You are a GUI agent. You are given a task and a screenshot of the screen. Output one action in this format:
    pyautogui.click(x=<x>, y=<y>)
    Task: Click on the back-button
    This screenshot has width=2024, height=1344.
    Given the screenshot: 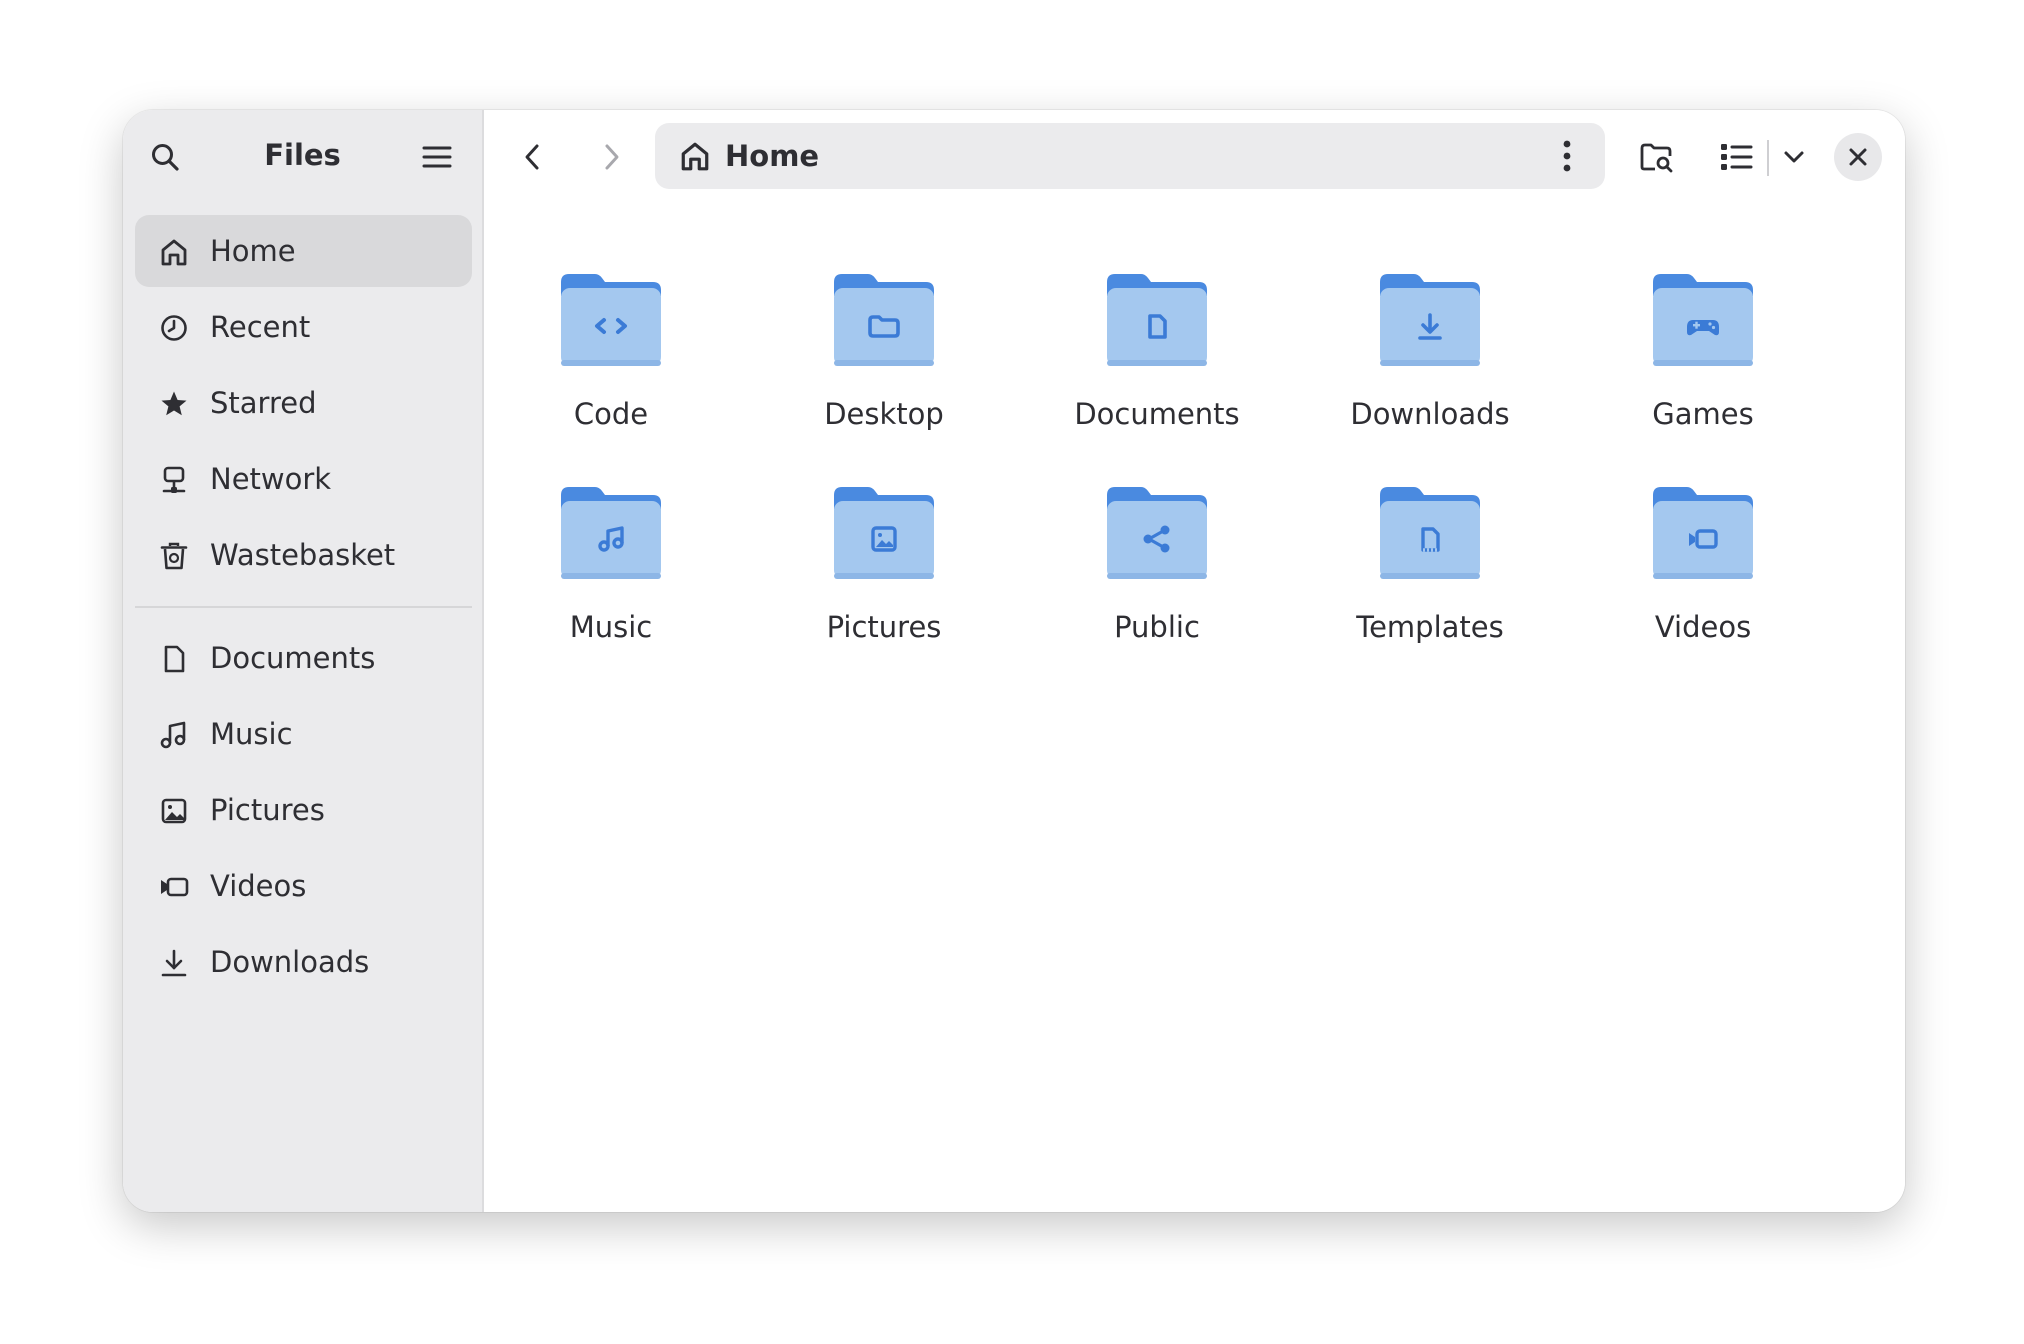 What is the action you would take?
    pyautogui.click(x=533, y=157)
    